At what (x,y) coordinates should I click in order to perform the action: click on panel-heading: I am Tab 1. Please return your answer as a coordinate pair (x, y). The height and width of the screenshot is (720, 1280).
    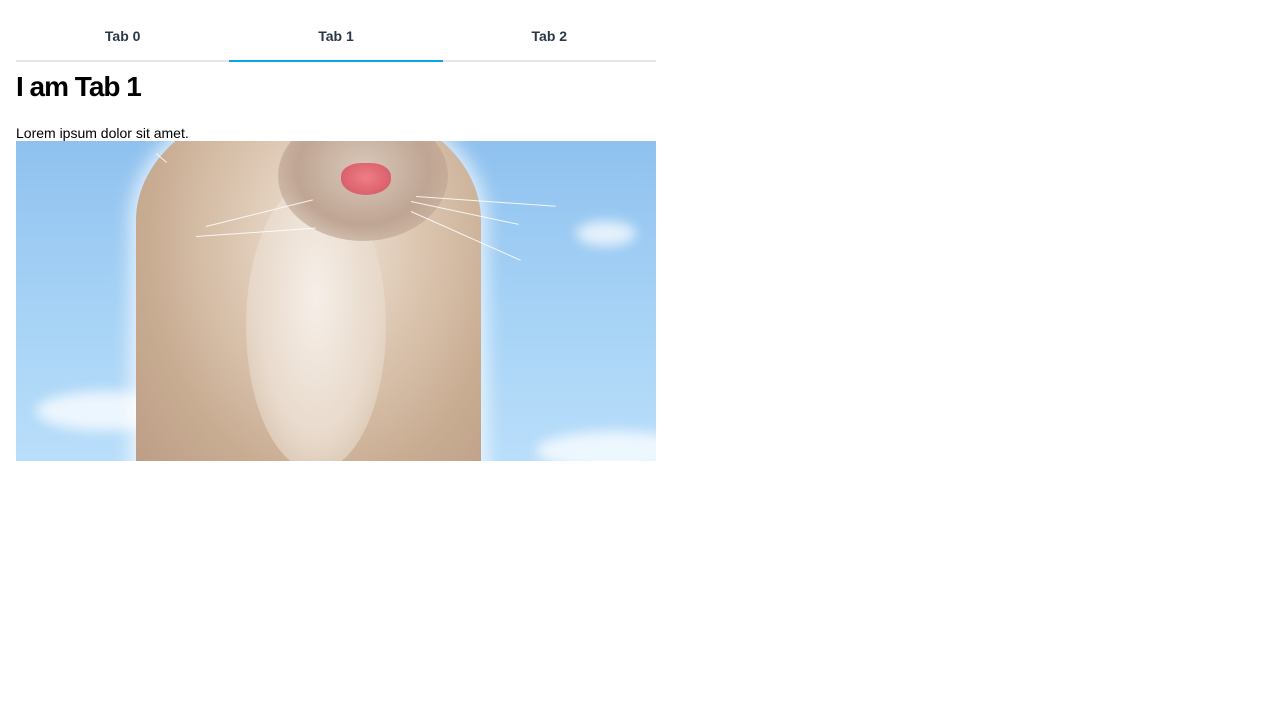
    Looking at the image, I should click on (79, 86).